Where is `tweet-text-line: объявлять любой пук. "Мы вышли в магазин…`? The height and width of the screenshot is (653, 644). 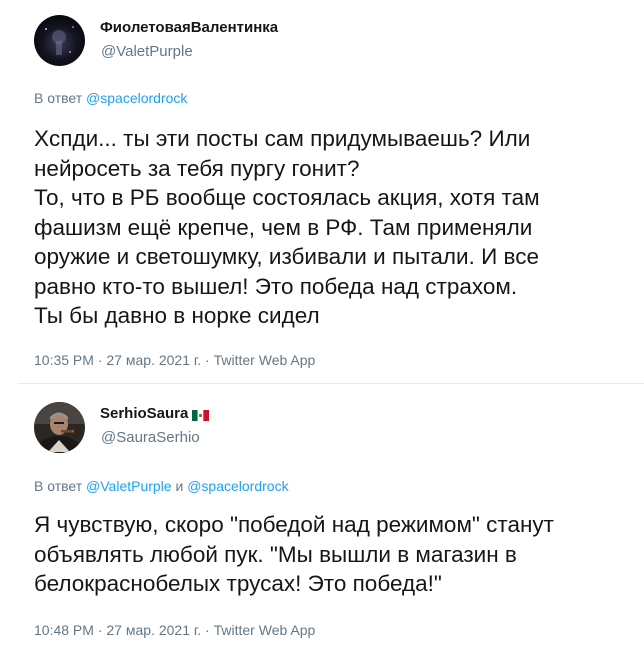
tweet-text-line: объявлять любой пук. "Мы вышли в магазин… is located at coordinates (275, 554).